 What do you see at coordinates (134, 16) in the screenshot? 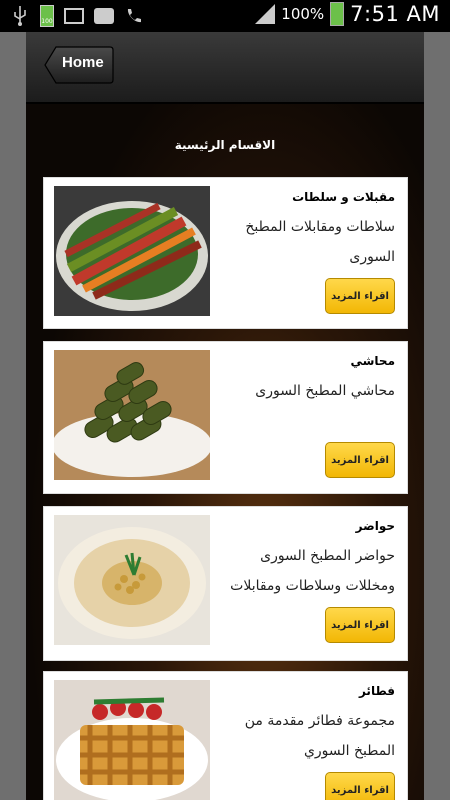
I see `missed-call-icon` at bounding box center [134, 16].